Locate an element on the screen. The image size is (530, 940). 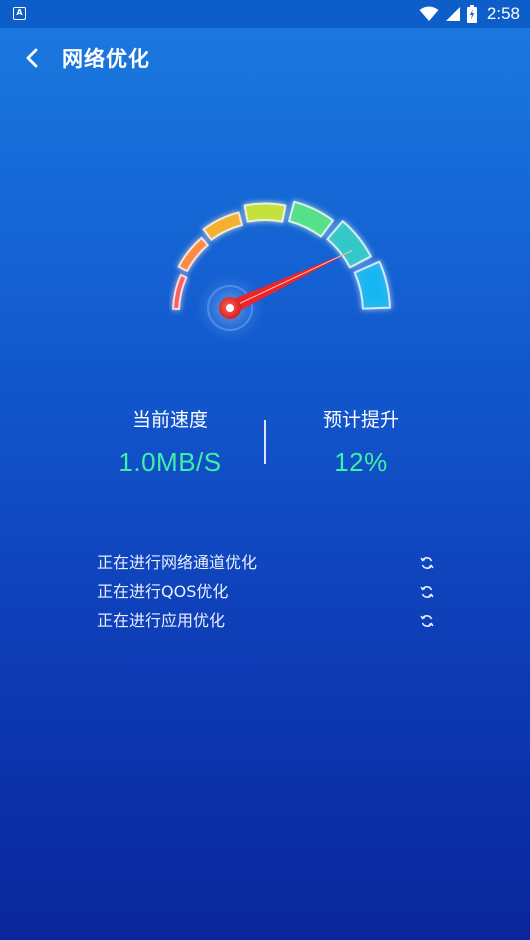
gauge-hub-dot is located at coordinates (230, 308).